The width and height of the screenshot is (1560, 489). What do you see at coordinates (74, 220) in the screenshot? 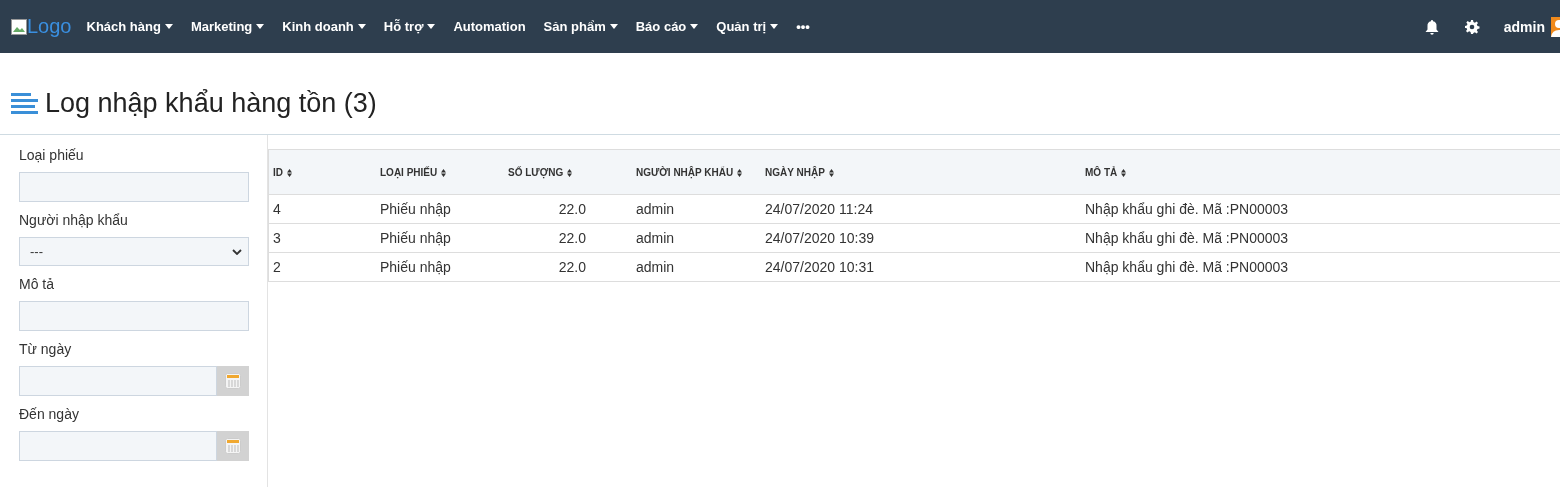
I see `field-label: Người nhập khẩu` at bounding box center [74, 220].